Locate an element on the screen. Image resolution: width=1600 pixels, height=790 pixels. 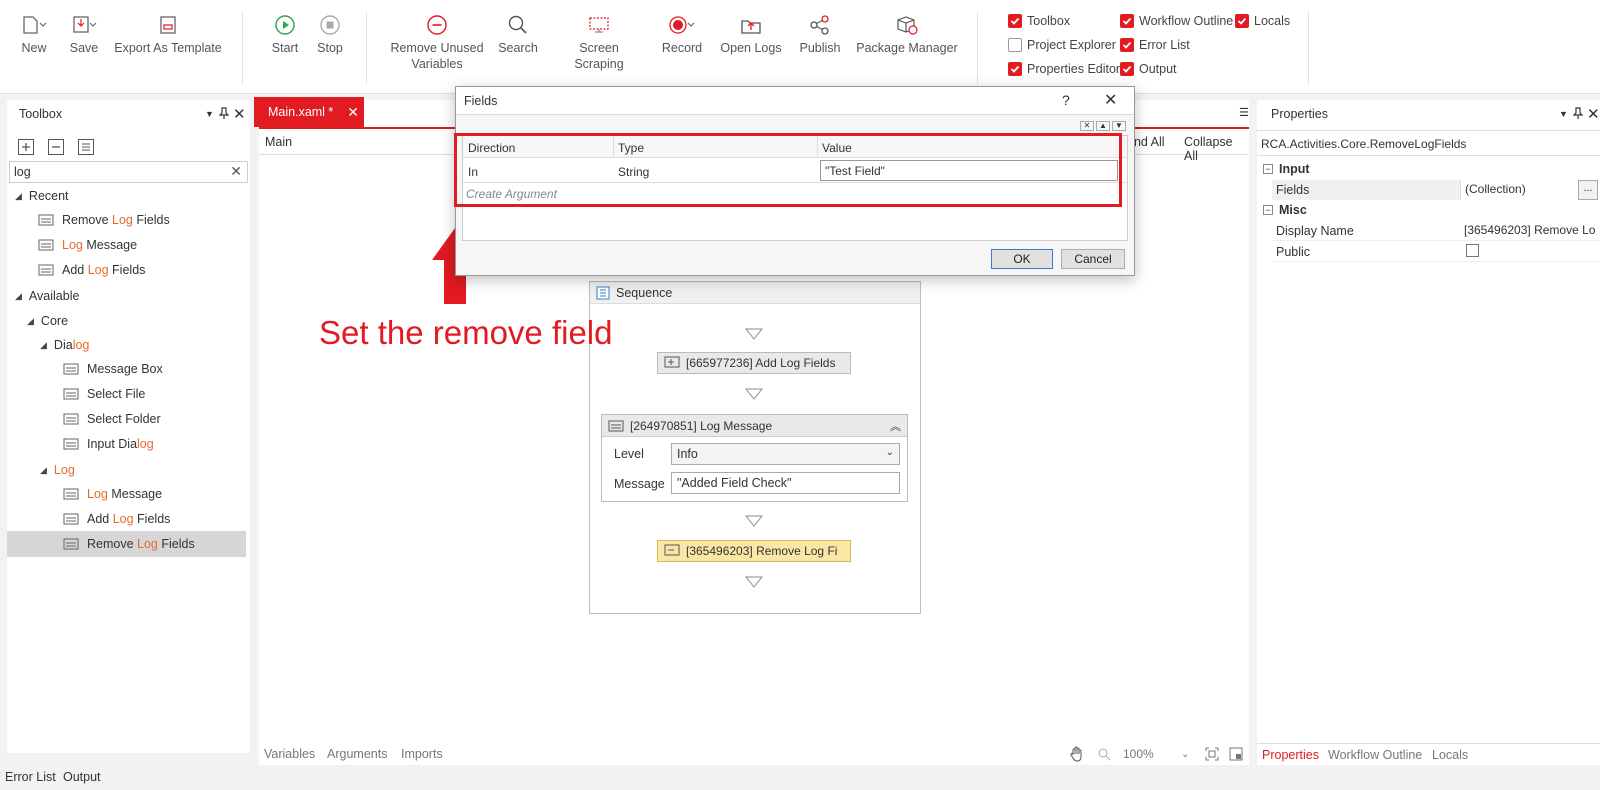
record-button: Record is located at coordinates (682, 33).